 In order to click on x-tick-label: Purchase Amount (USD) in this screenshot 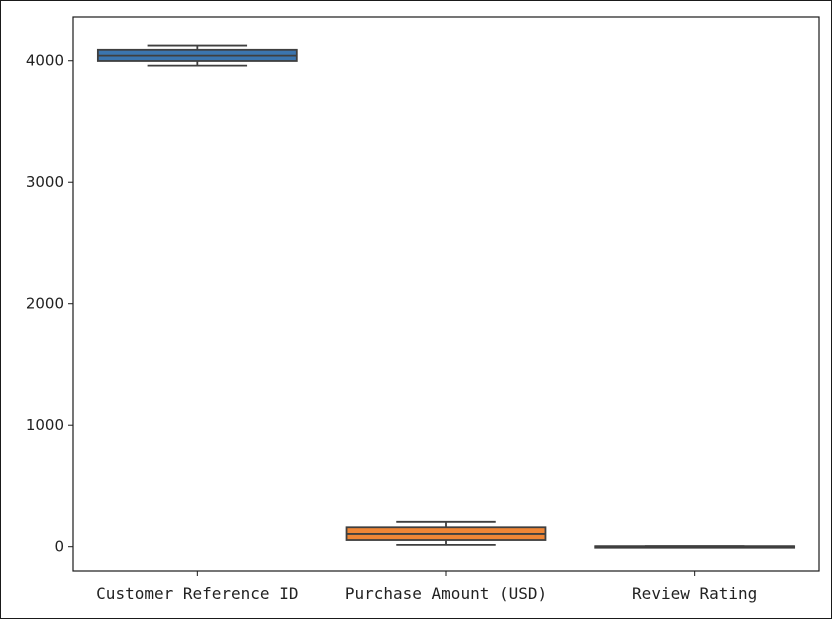, I will do `click(446, 593)`.